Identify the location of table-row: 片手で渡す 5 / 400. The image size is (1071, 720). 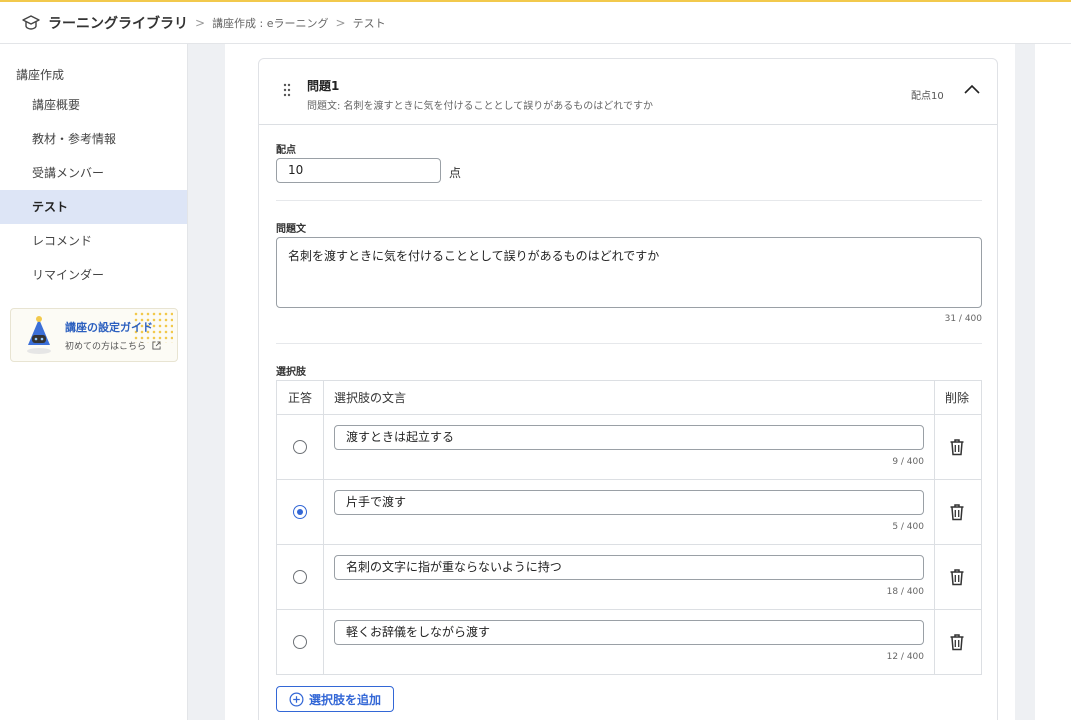
(629, 512).